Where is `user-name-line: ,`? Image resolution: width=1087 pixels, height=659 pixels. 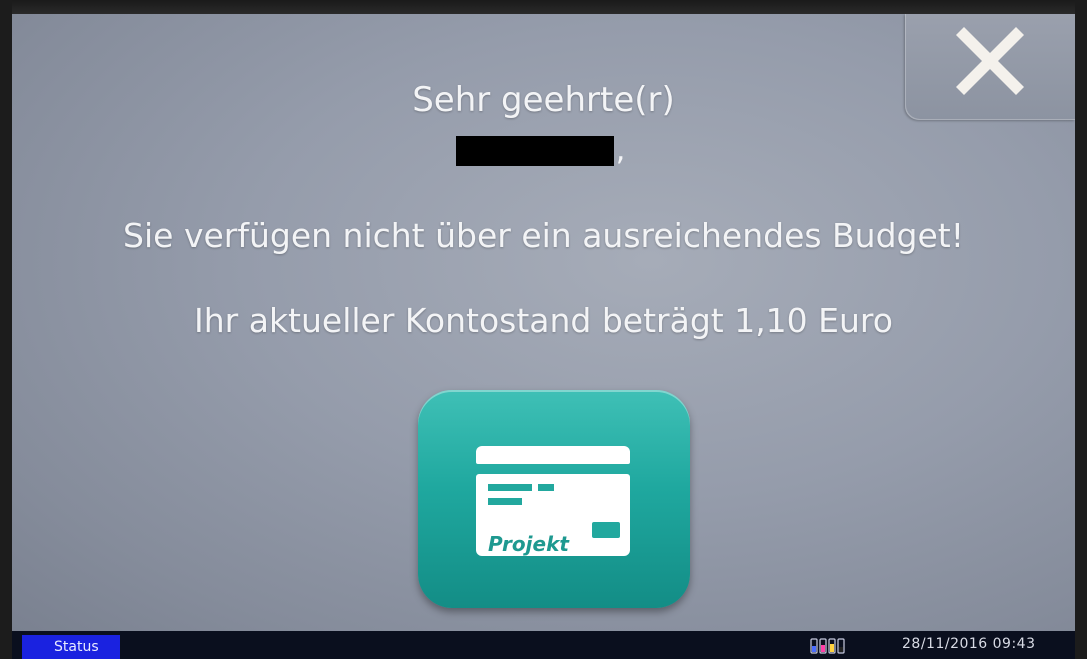
user-name-line: , is located at coordinates (543, 153).